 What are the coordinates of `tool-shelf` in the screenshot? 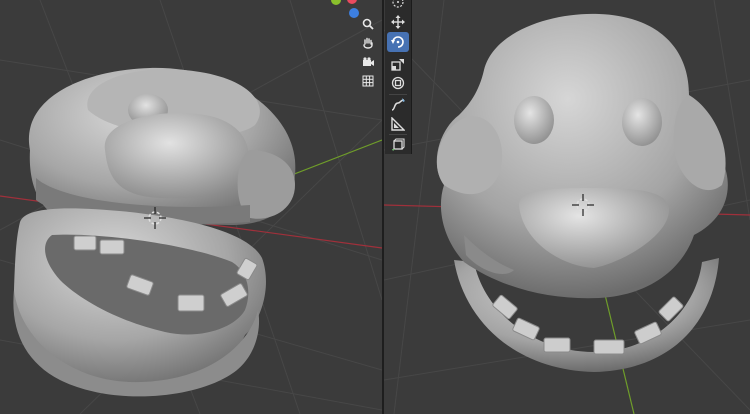 It's located at (398, 77).